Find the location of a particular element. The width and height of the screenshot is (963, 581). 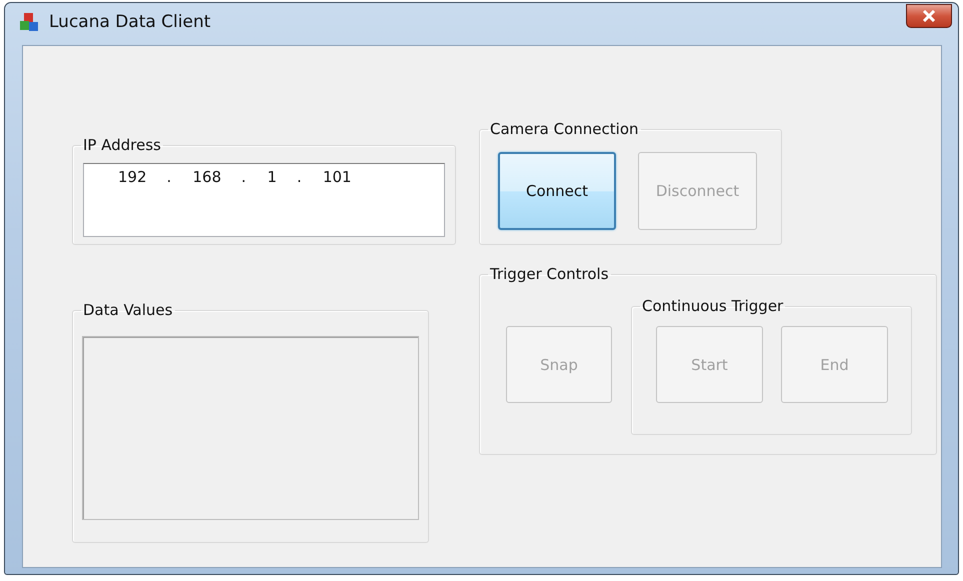

close-button is located at coordinates (929, 16).